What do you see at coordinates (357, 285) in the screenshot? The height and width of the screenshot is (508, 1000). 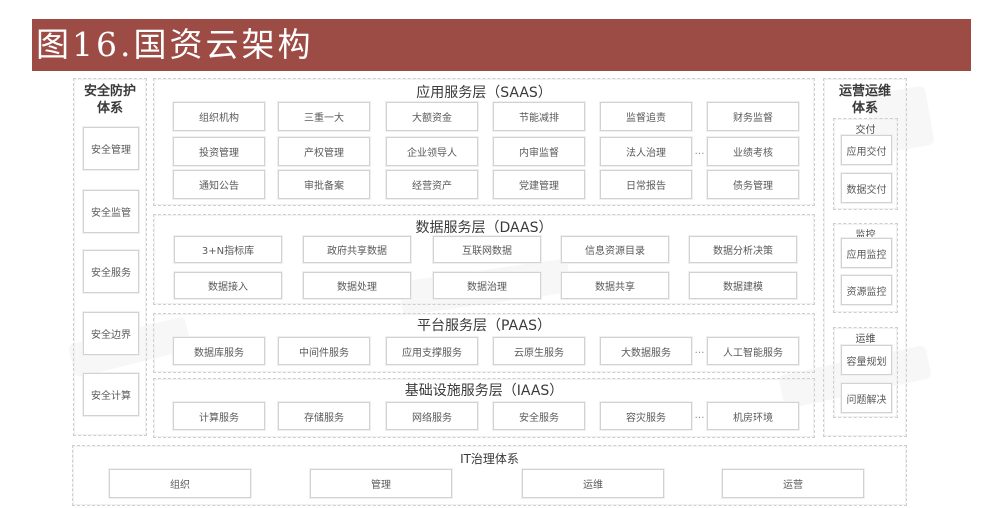 I see `service-item: 数据处理` at bounding box center [357, 285].